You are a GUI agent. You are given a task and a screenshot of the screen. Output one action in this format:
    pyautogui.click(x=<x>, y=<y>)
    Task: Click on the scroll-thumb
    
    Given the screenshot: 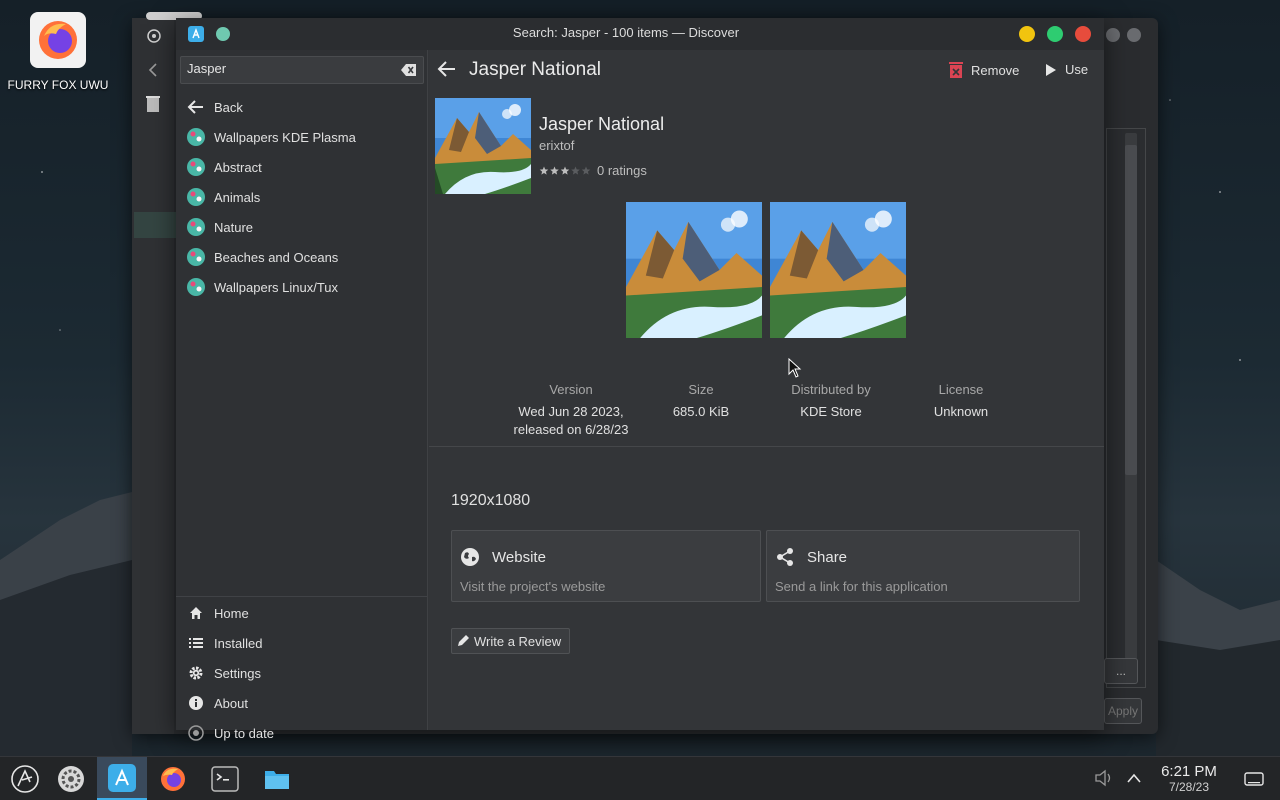 What is the action you would take?
    pyautogui.click(x=1131, y=310)
    